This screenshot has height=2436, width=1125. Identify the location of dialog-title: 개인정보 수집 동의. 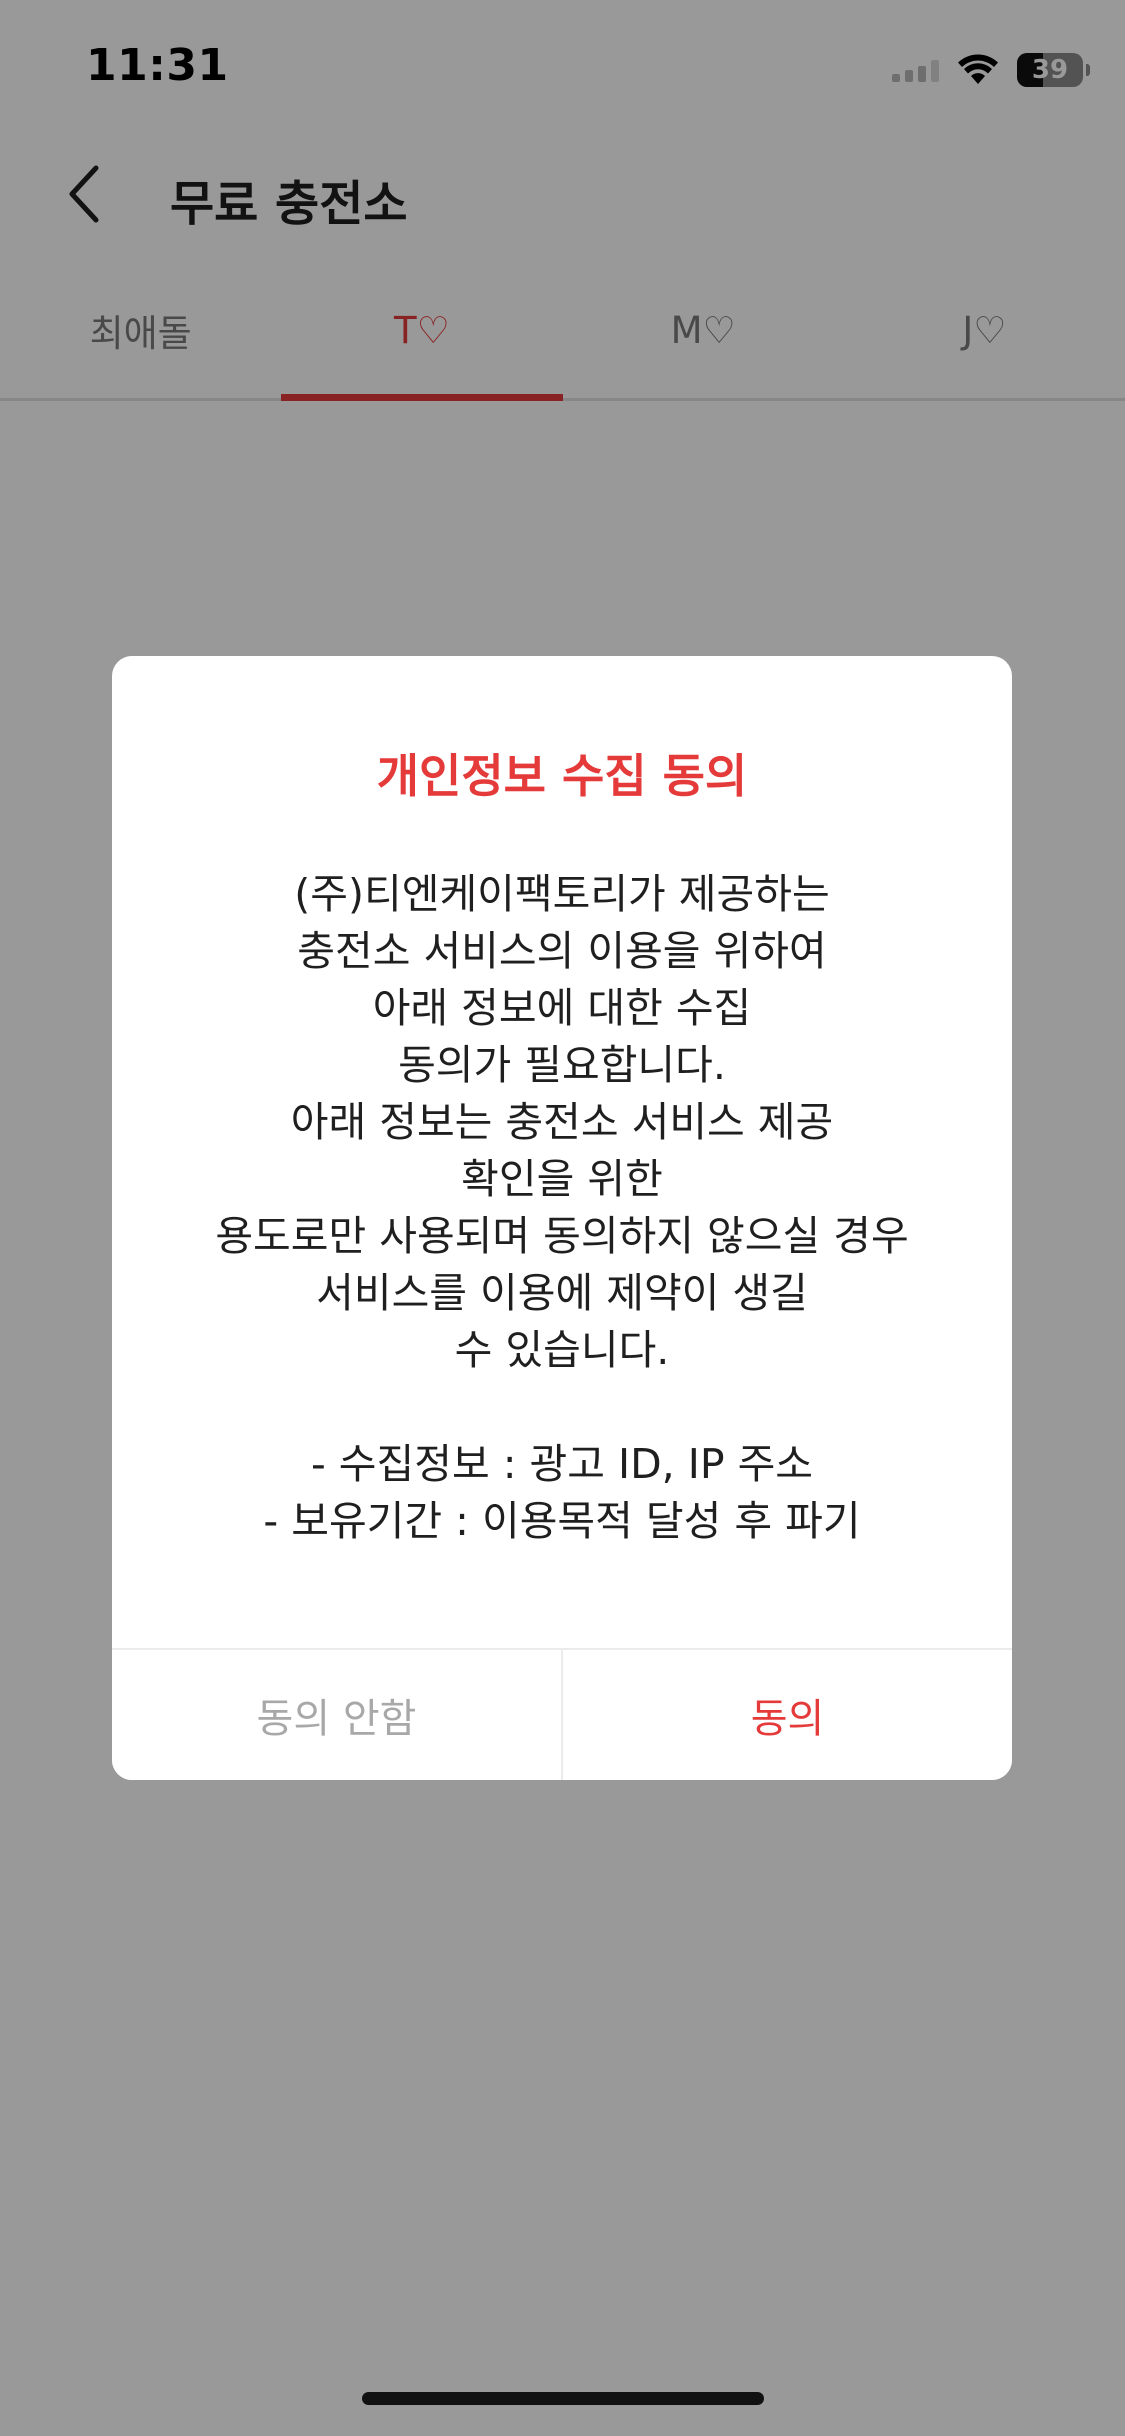
(562, 776).